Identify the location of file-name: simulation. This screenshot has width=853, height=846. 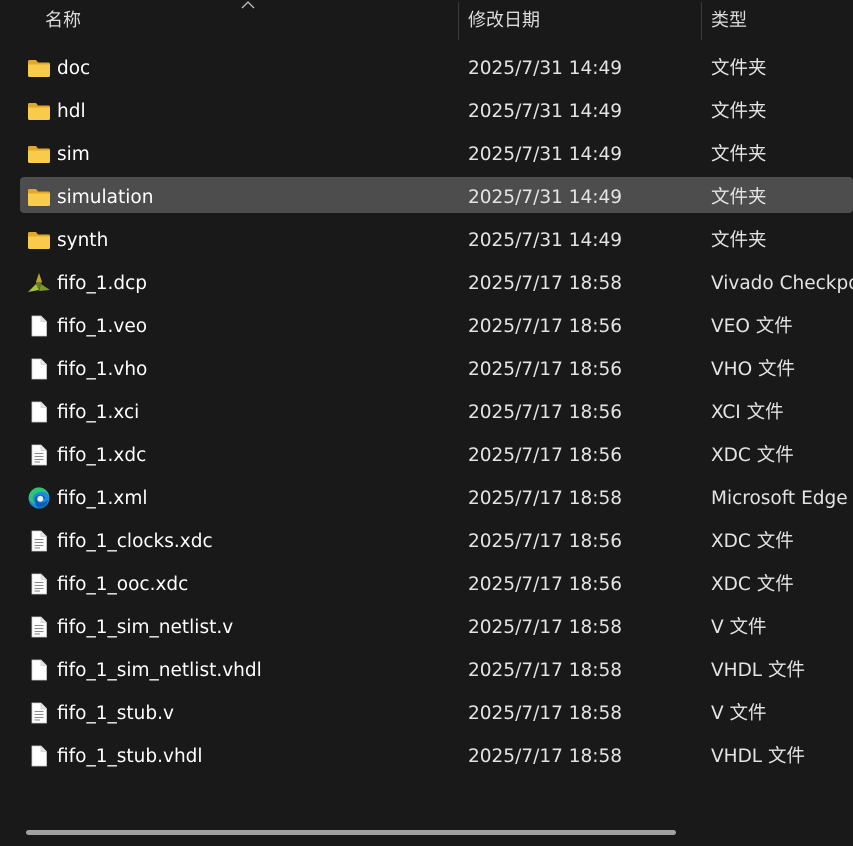
(105, 197).